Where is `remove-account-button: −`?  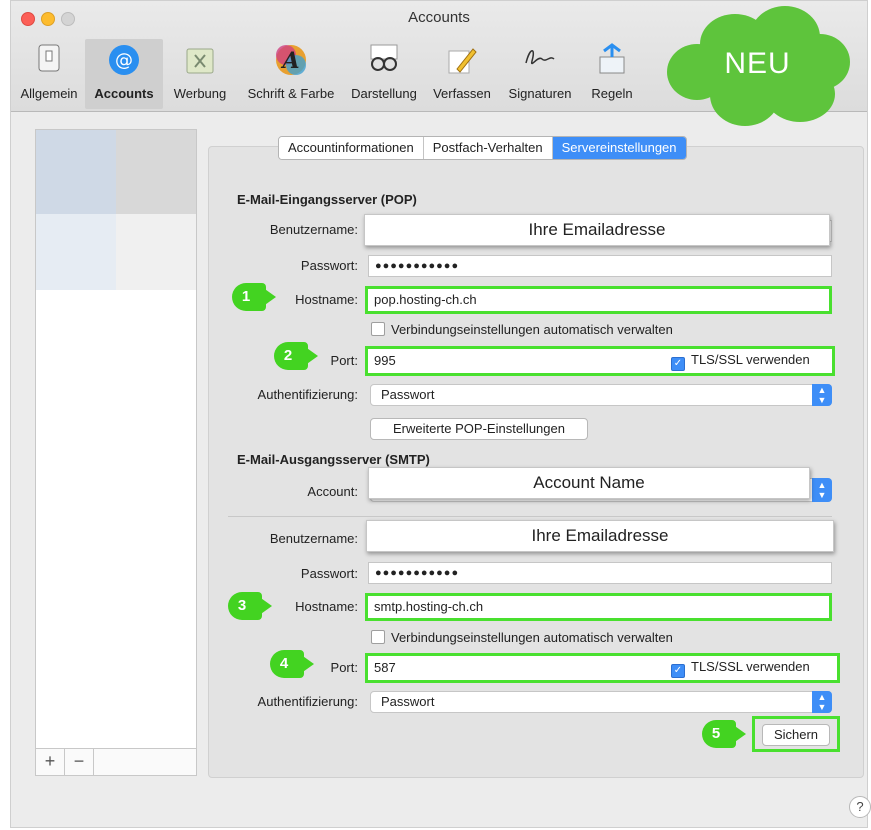
remove-account-button: − is located at coordinates (79, 762).